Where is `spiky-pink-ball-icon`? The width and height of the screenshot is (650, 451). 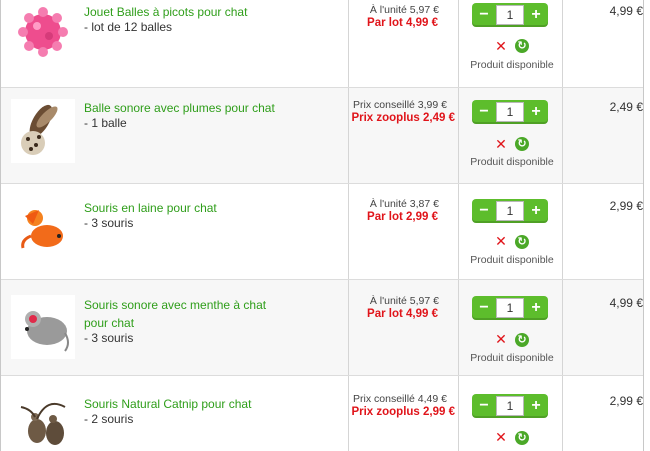 spiky-pink-ball-icon is located at coordinates (43, 32).